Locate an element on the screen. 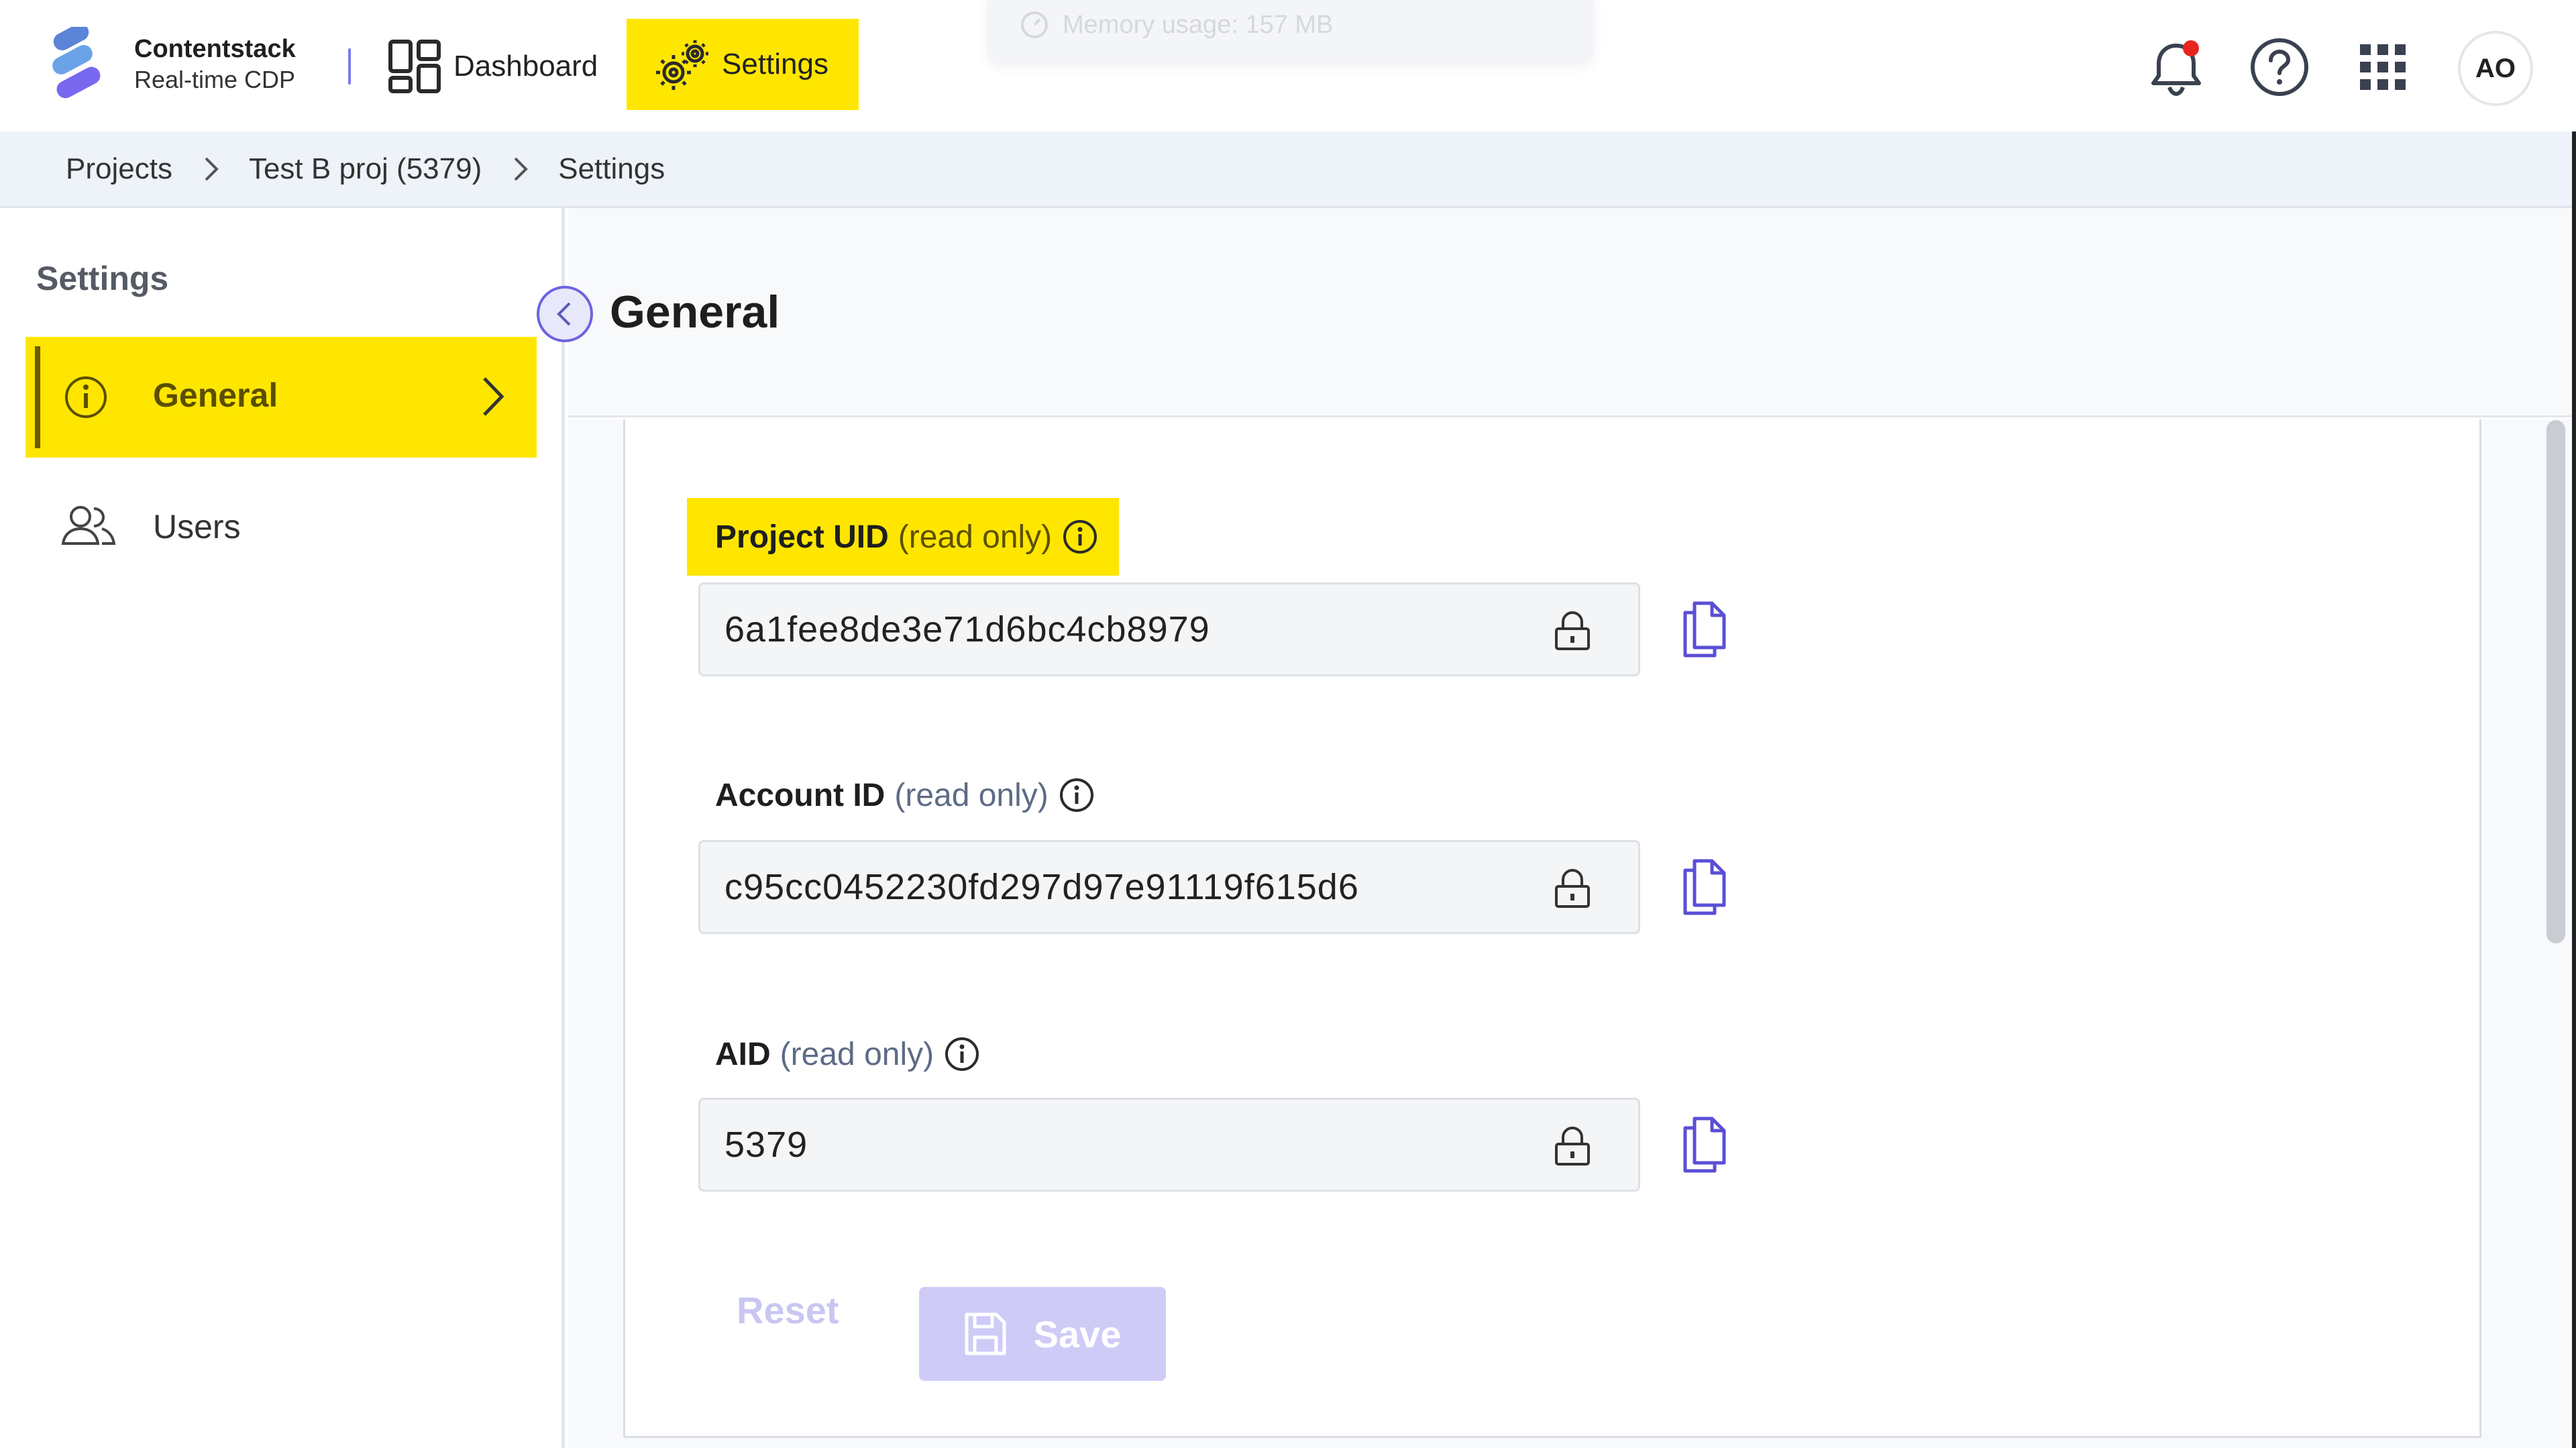 The image size is (2576, 1448). field-name: AID is located at coordinates (743, 1054).